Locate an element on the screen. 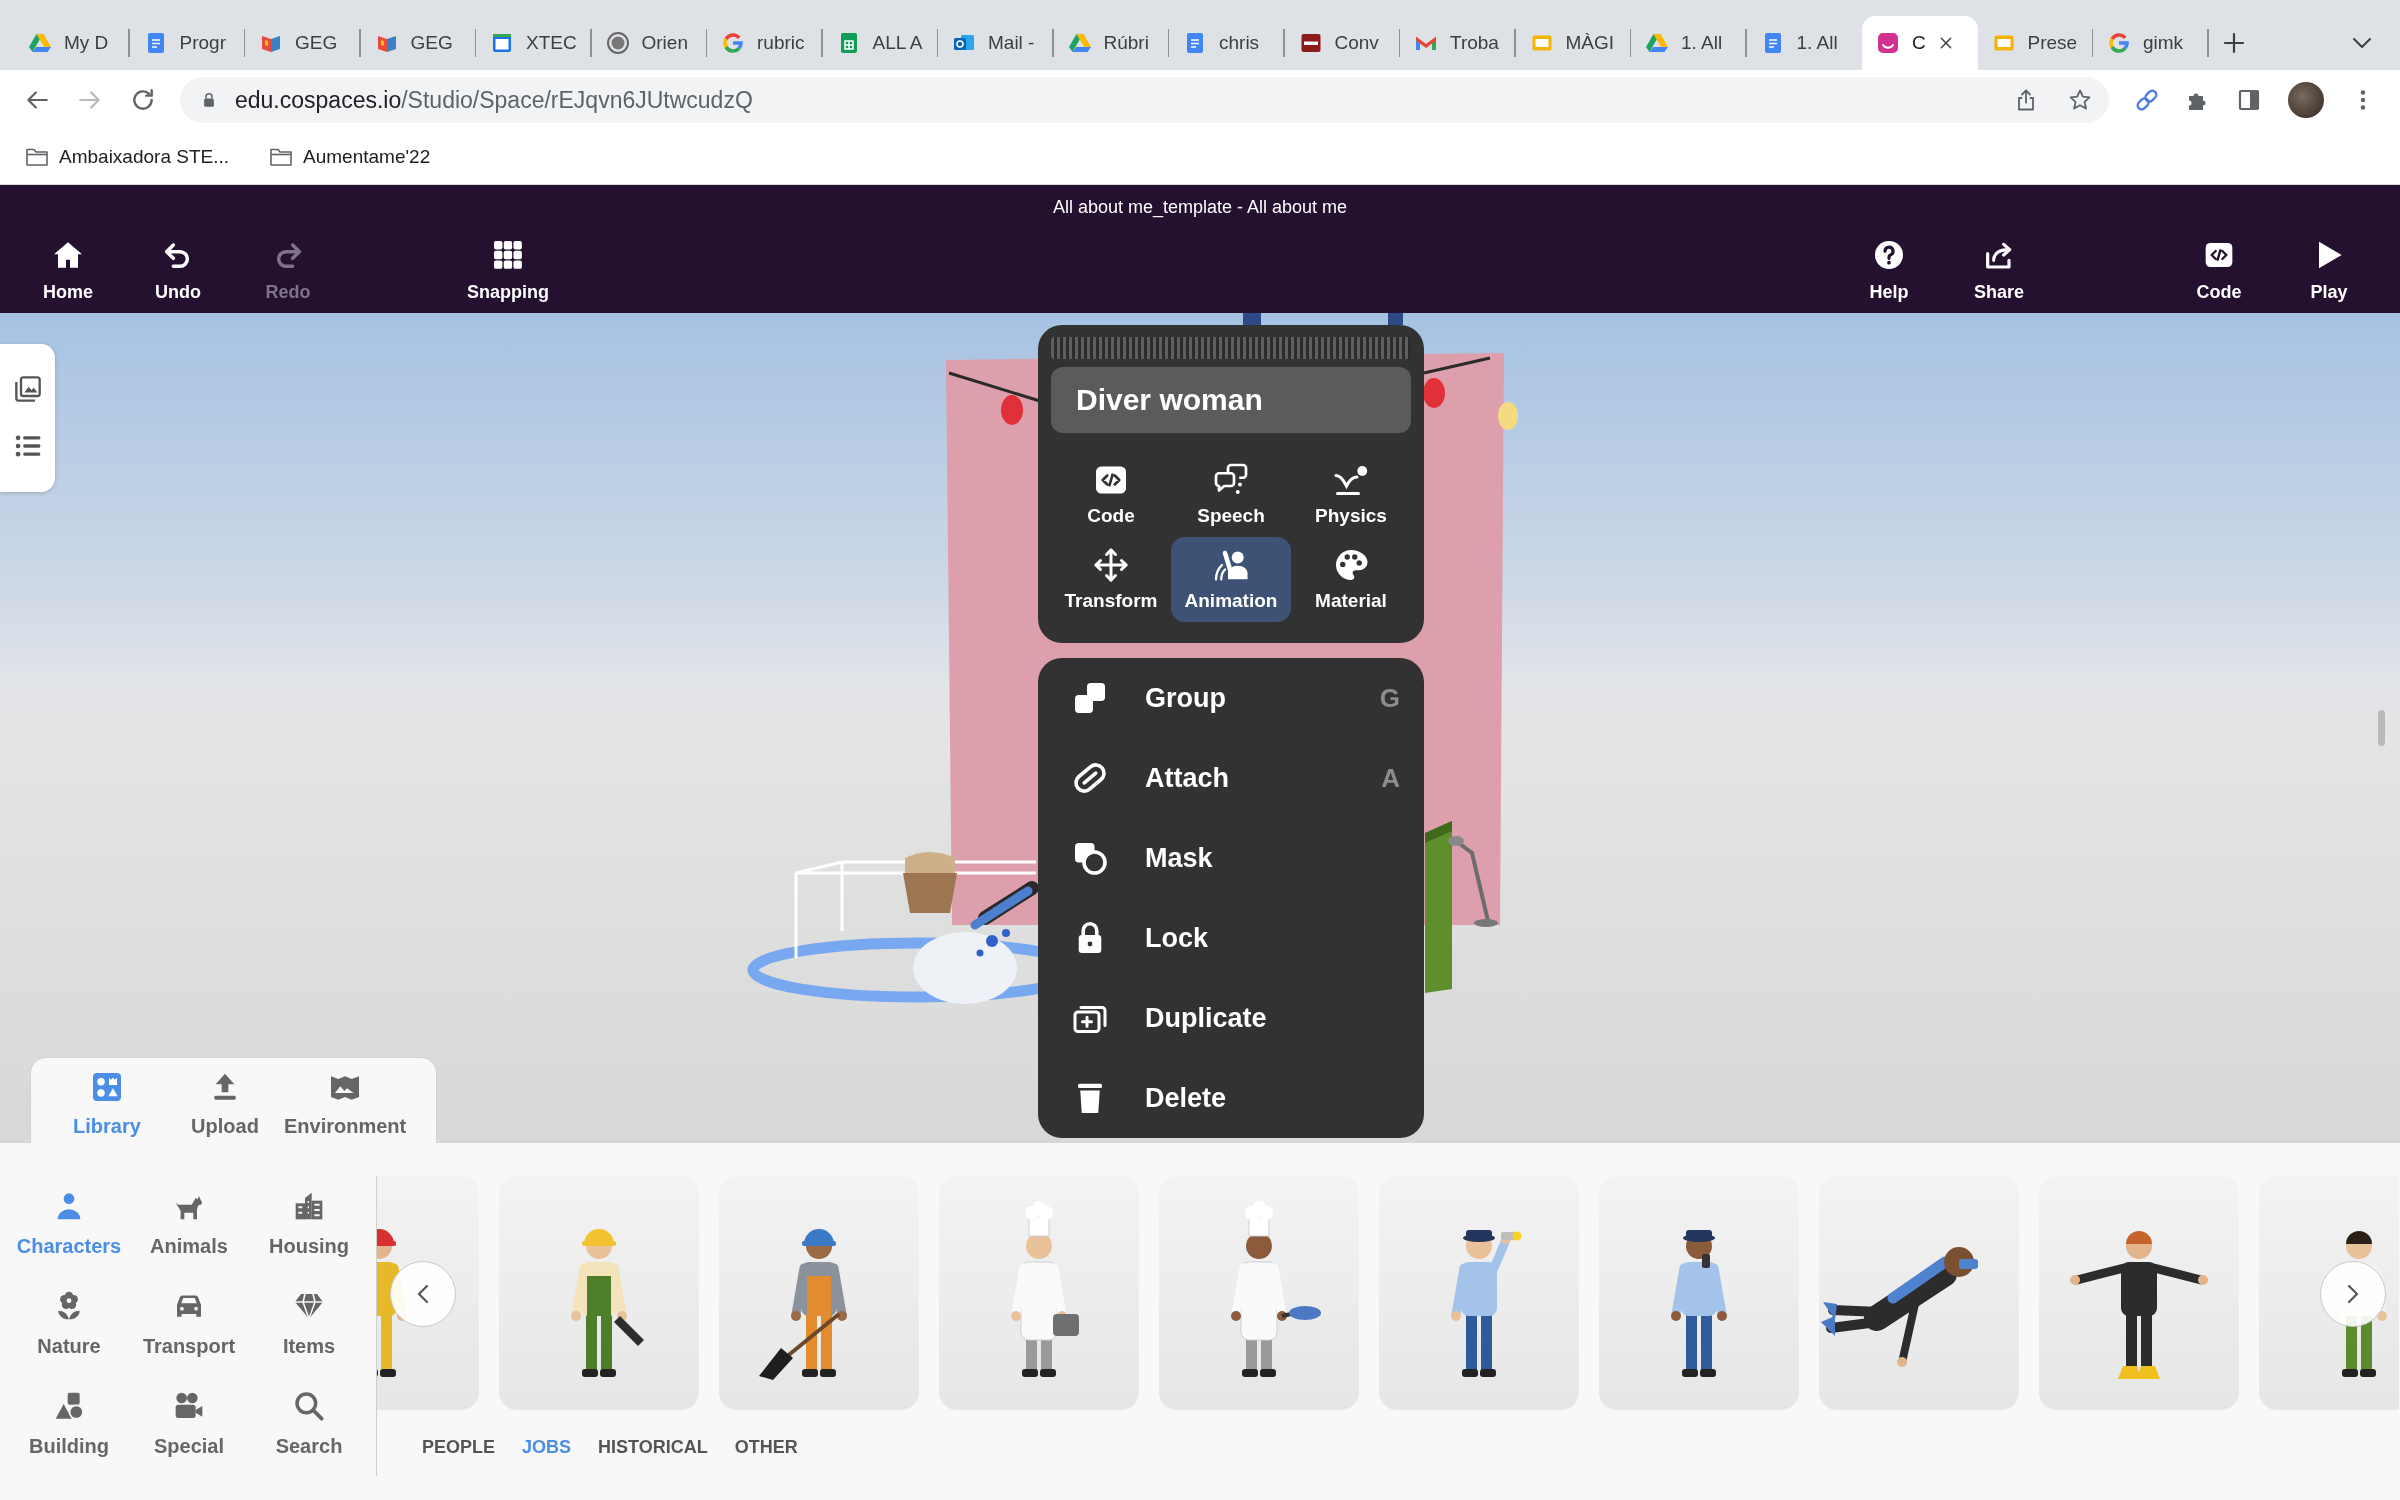 The height and width of the screenshot is (1500, 2400). help-icon is located at coordinates (1889, 255).